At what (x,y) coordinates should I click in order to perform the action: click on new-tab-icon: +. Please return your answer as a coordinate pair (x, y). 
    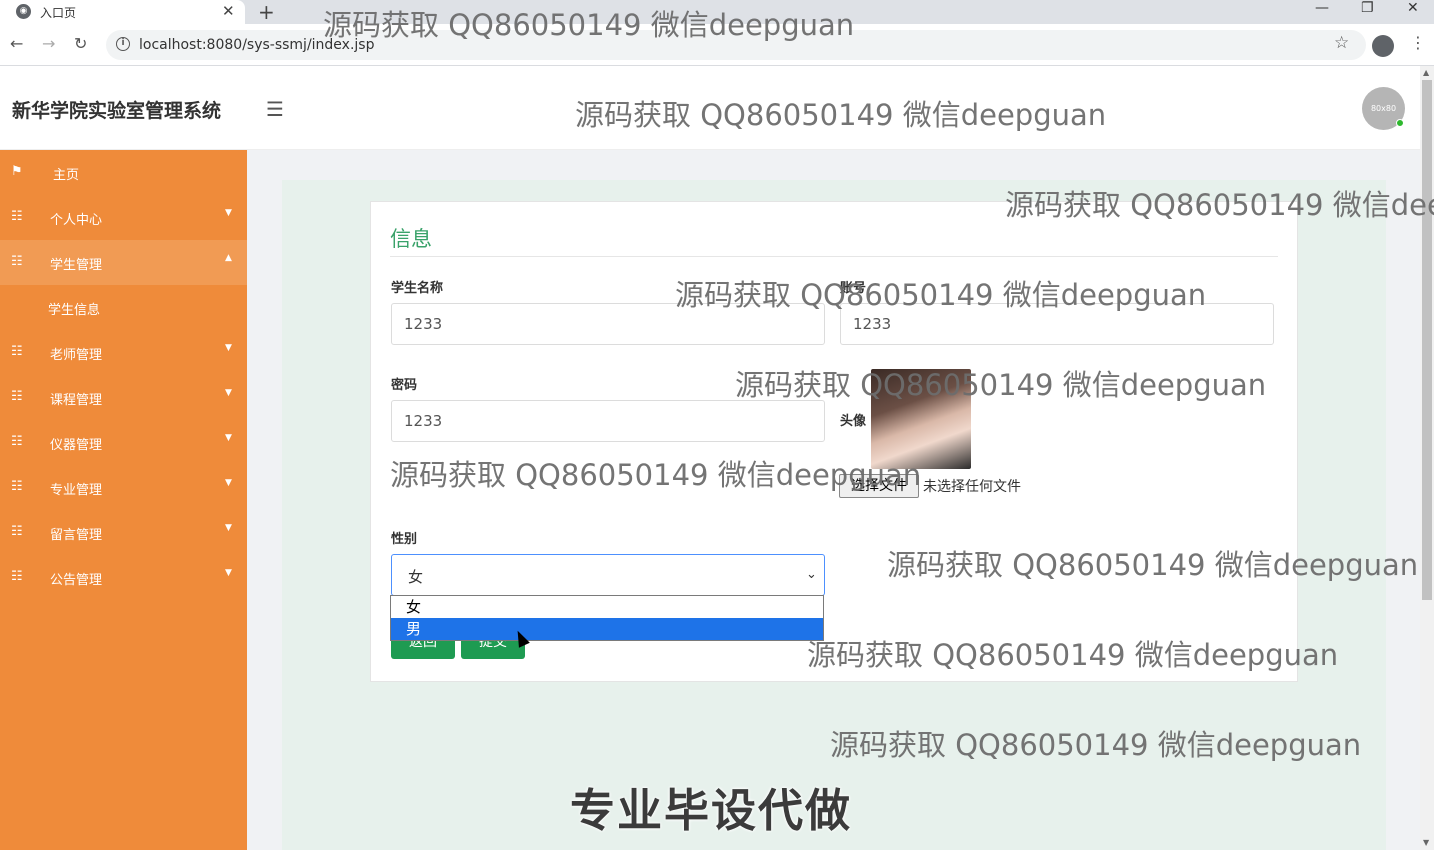
    Looking at the image, I should click on (266, 12).